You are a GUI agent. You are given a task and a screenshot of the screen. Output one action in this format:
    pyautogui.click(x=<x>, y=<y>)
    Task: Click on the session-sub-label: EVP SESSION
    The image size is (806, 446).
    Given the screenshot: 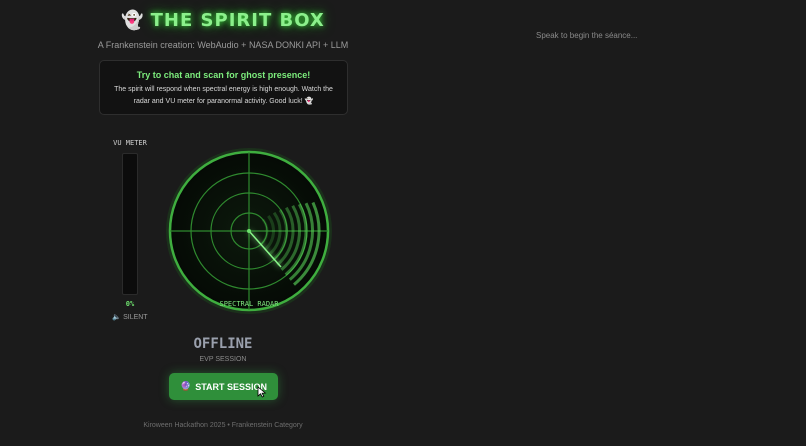 What is the action you would take?
    pyautogui.click(x=223, y=359)
    